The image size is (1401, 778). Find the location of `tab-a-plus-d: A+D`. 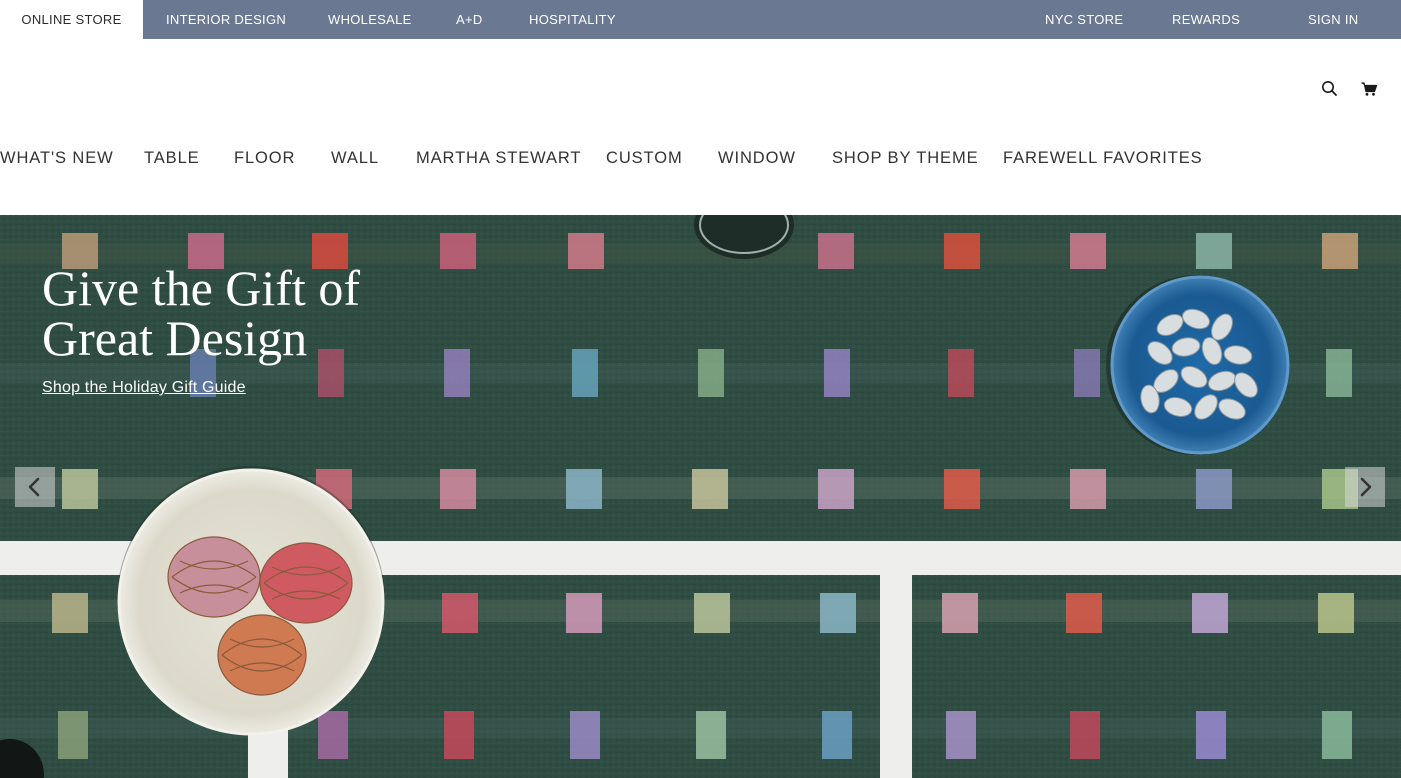

tab-a-plus-d: A+D is located at coordinates (469, 19).